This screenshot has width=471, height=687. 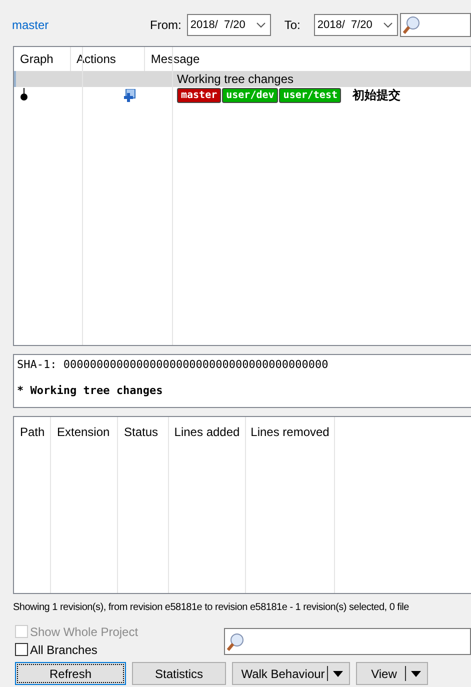 I want to click on to-date-picker: 2018/ 7/20, so click(x=356, y=25).